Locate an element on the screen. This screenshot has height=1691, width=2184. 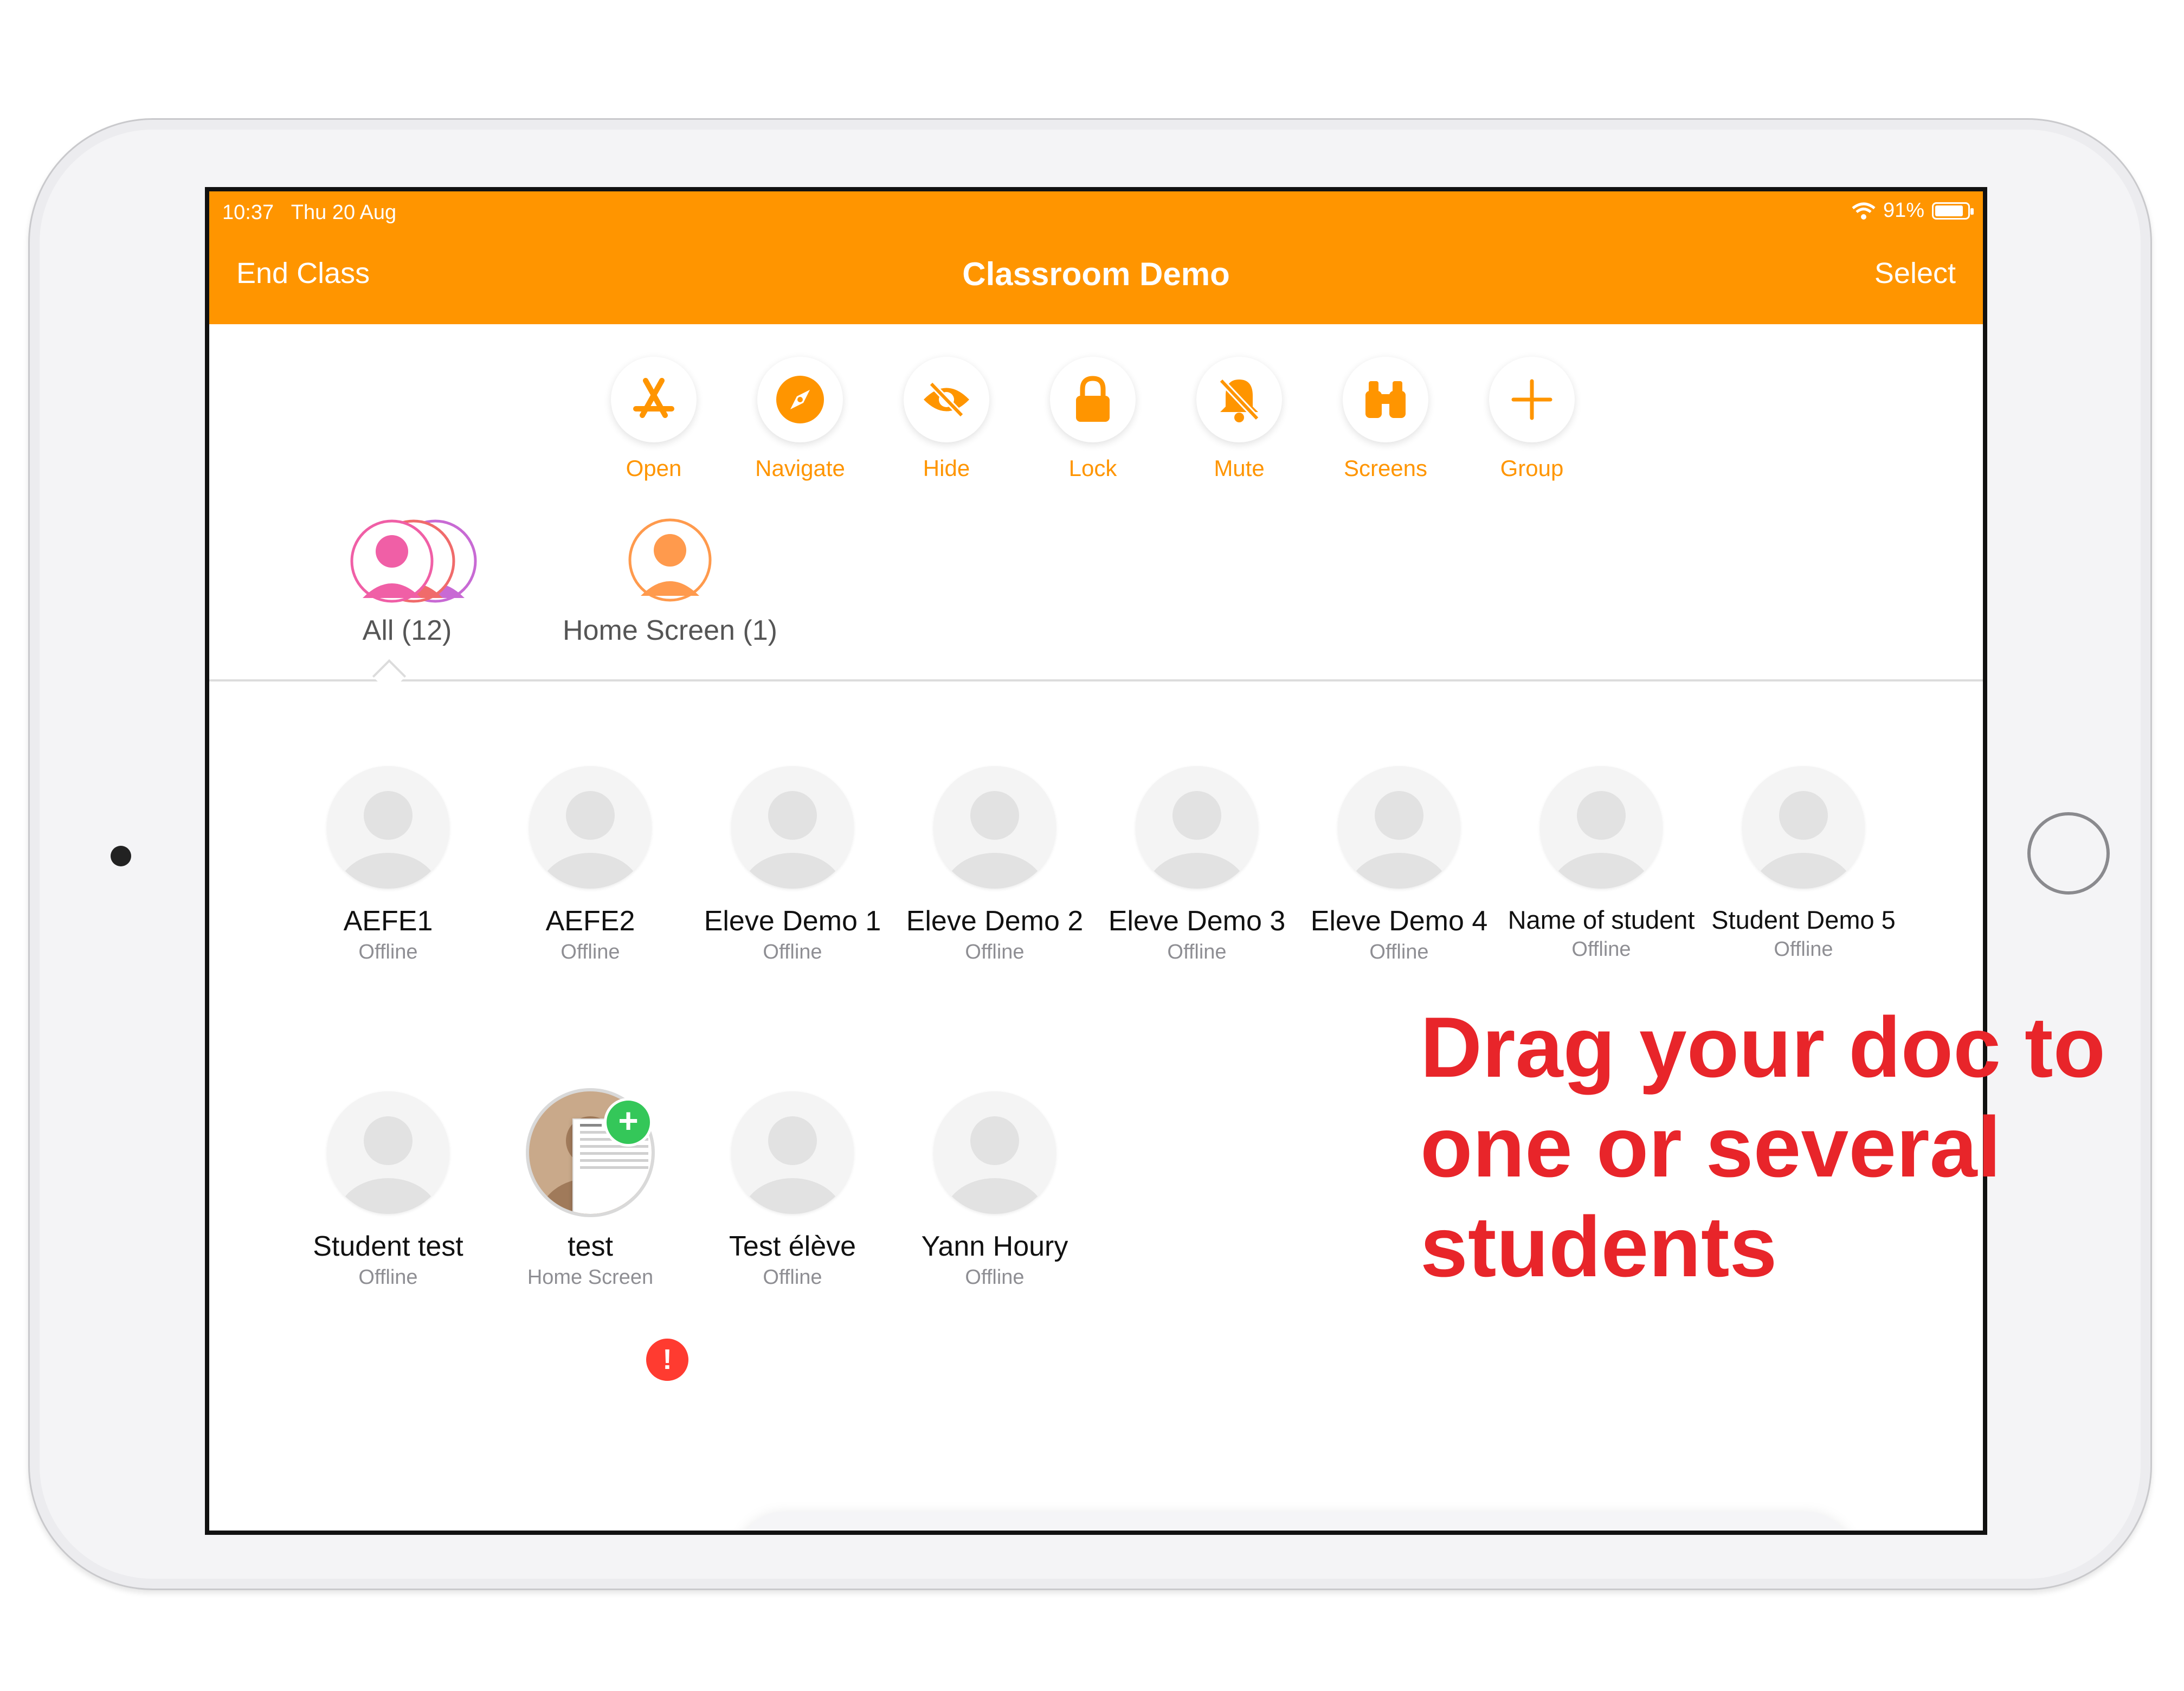
group-label: All (12) is located at coordinates (407, 631).